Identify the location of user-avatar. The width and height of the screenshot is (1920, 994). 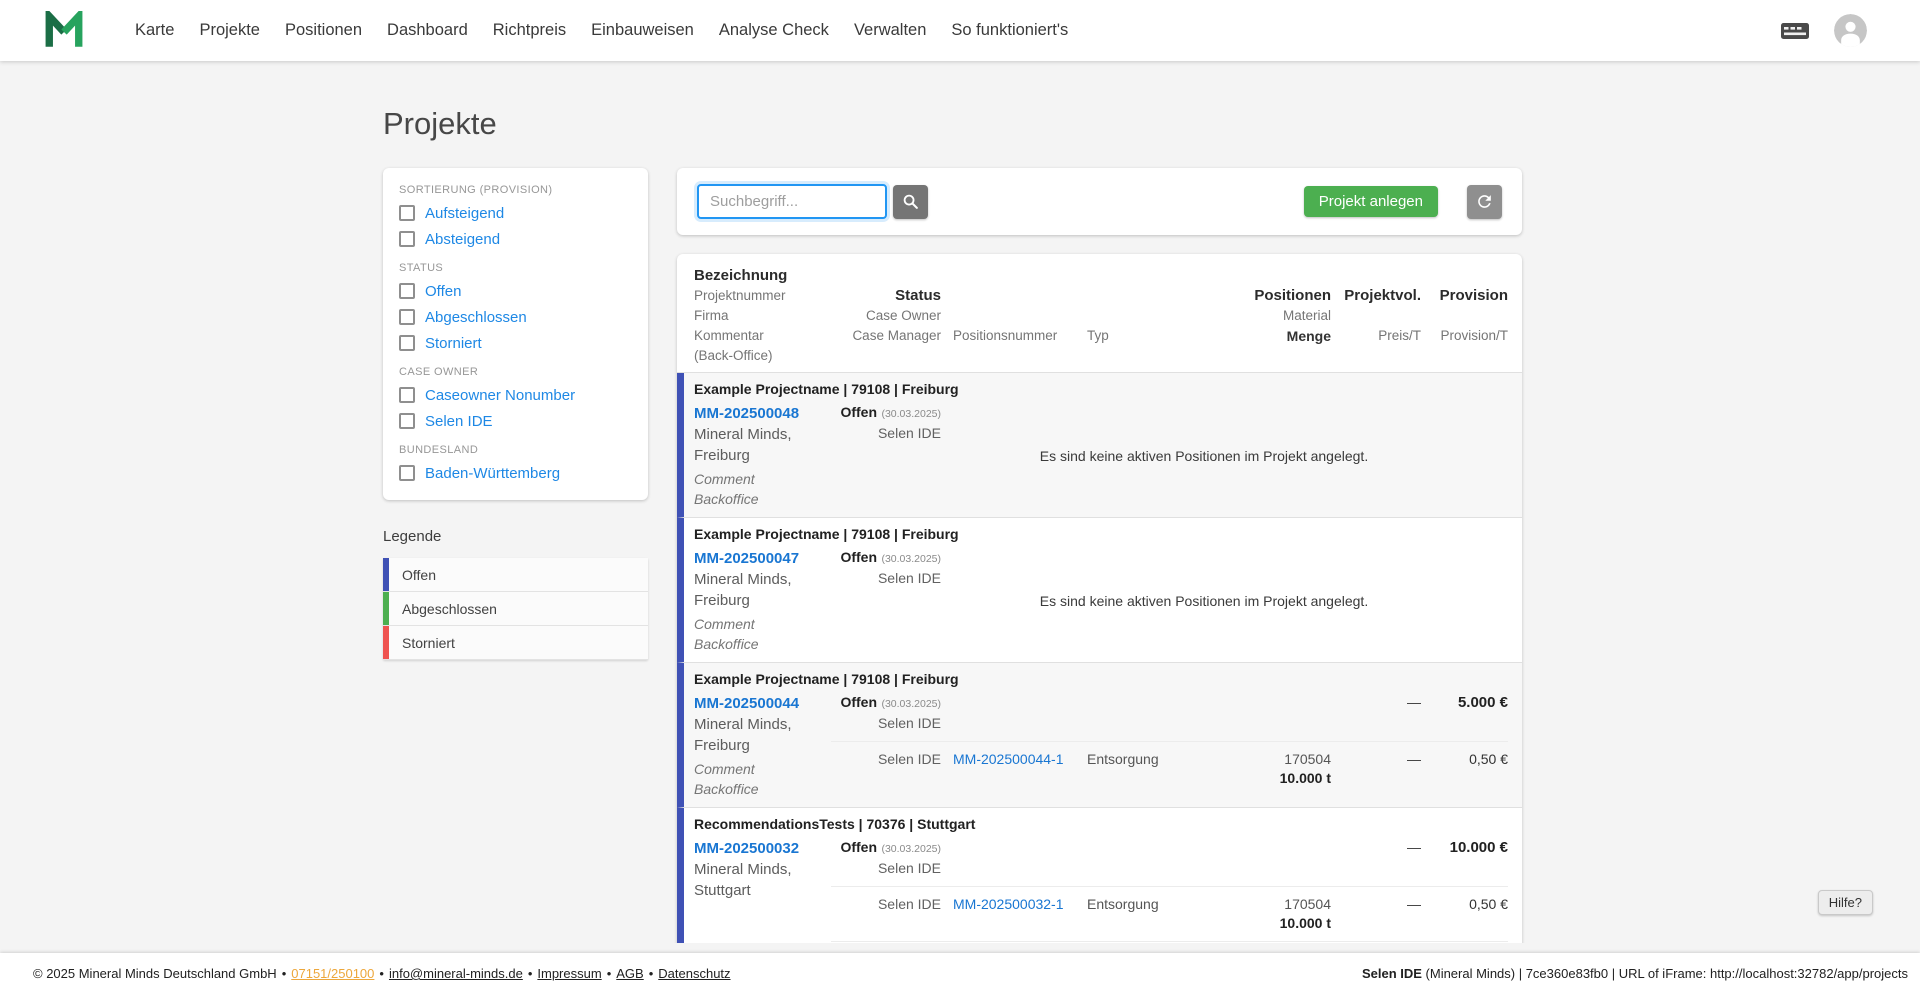
(1850, 30).